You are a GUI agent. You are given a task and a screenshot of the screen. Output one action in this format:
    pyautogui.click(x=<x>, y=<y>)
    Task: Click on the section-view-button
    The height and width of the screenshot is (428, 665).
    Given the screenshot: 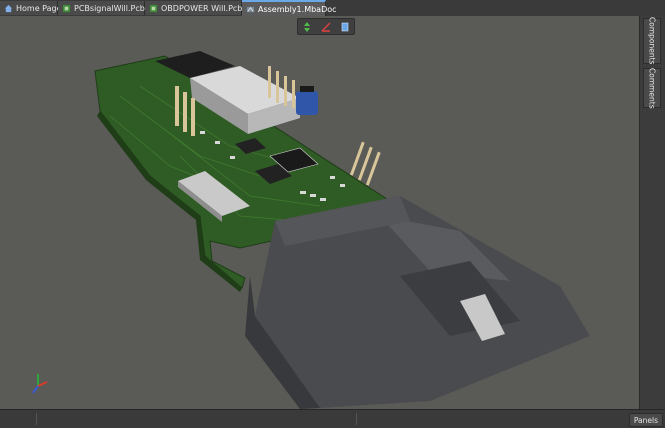 What is the action you would take?
    pyautogui.click(x=345, y=27)
    